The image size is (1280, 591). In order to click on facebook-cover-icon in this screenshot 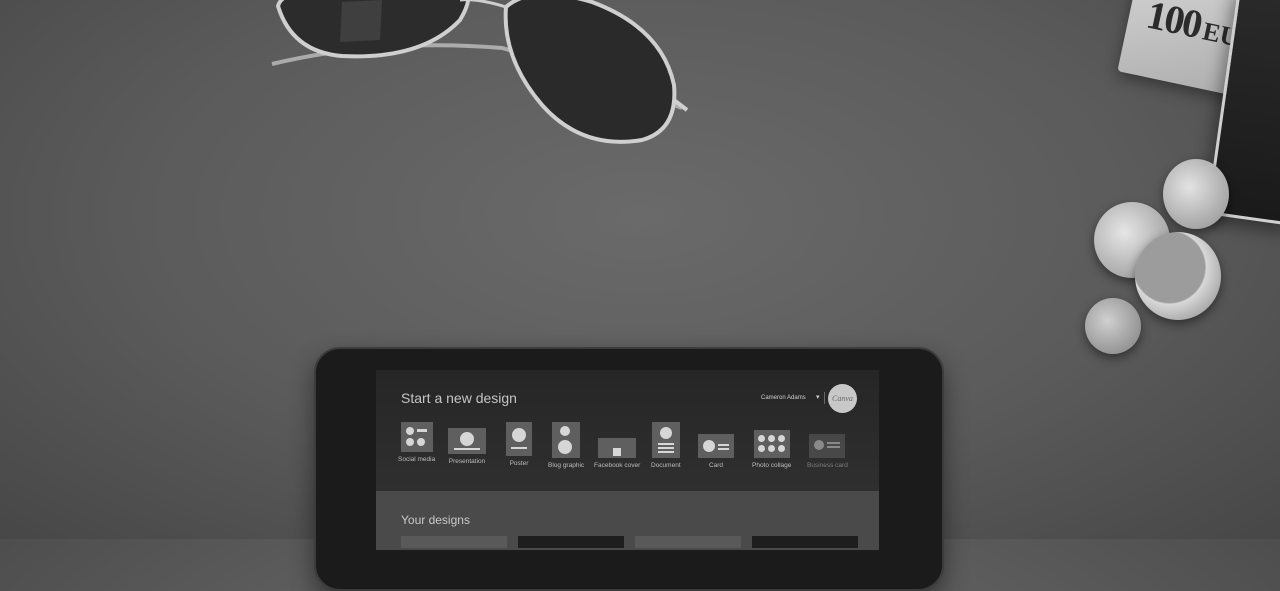, I will do `click(617, 448)`.